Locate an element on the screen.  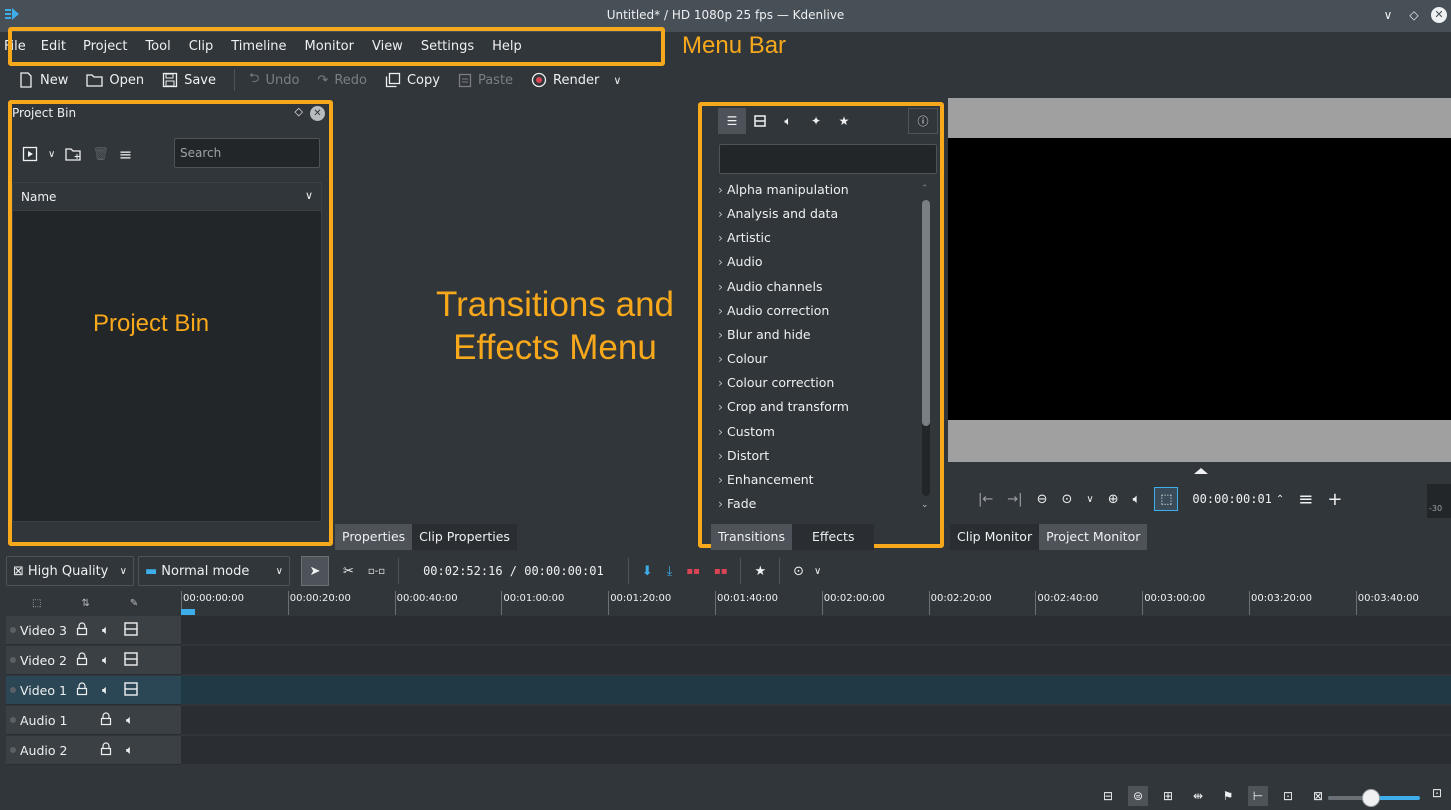
track-header: Audio 1 🔈︎ is located at coordinates (93, 720).